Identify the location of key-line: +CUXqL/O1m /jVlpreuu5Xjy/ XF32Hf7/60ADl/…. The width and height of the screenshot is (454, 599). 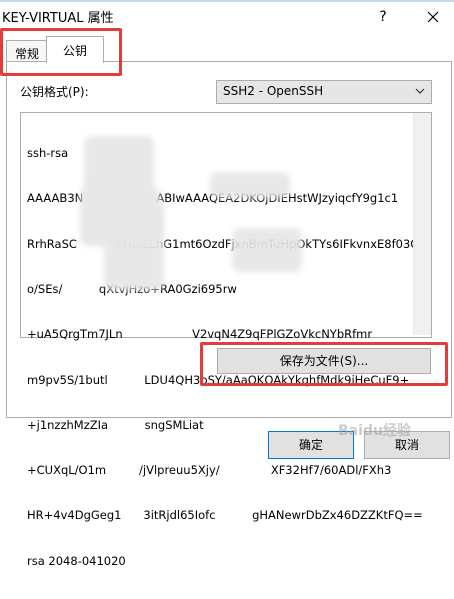
(209, 470).